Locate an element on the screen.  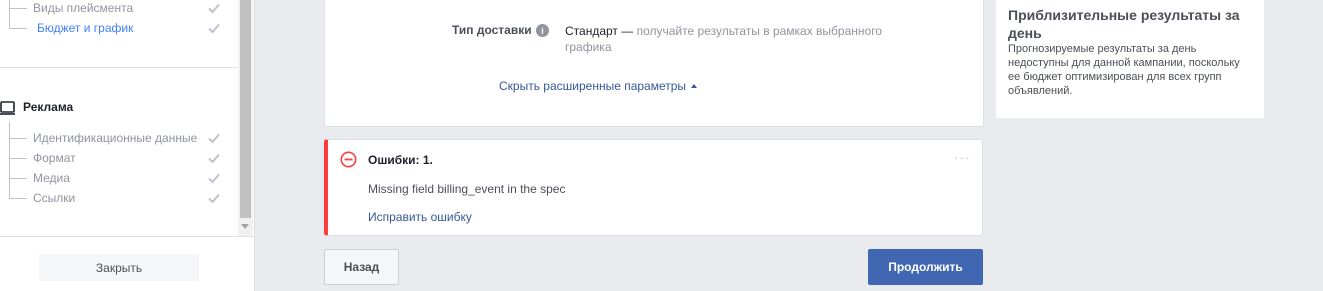
back-button: Назад is located at coordinates (361, 267).